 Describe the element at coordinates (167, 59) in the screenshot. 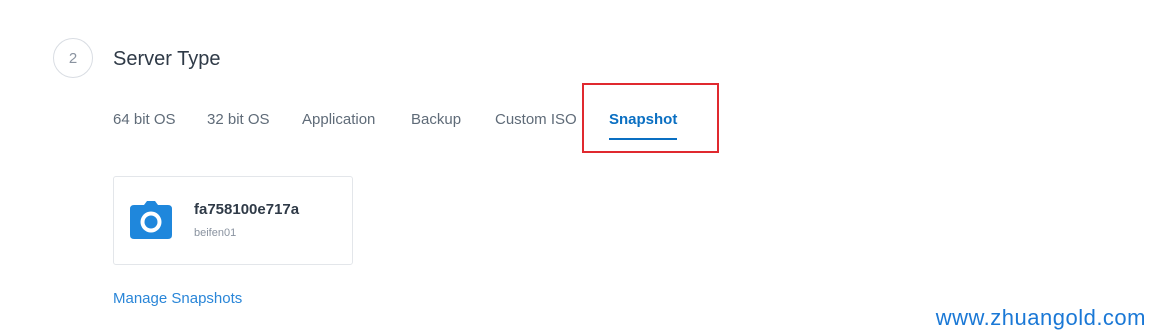

I see `section-title: Server Type` at that location.